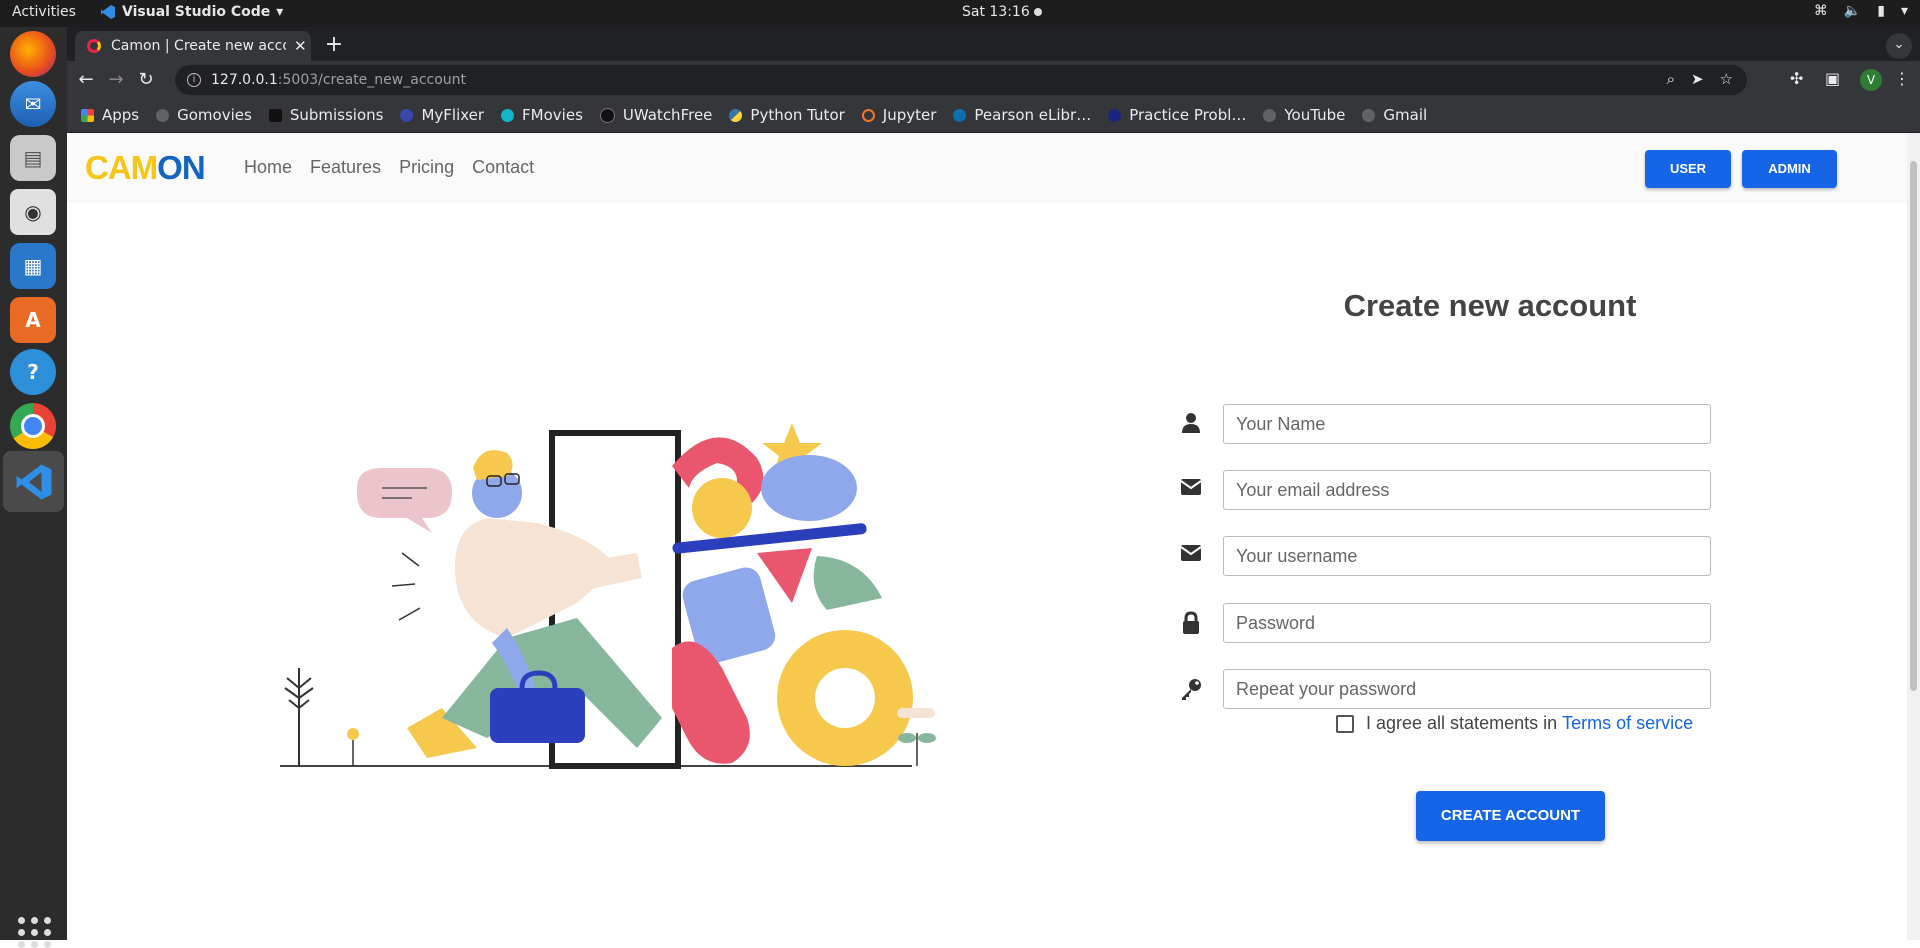 The width and height of the screenshot is (1920, 948). Describe the element at coordinates (196, 12) in the screenshot. I see `app-menu-label: Visual Studio Code` at that location.